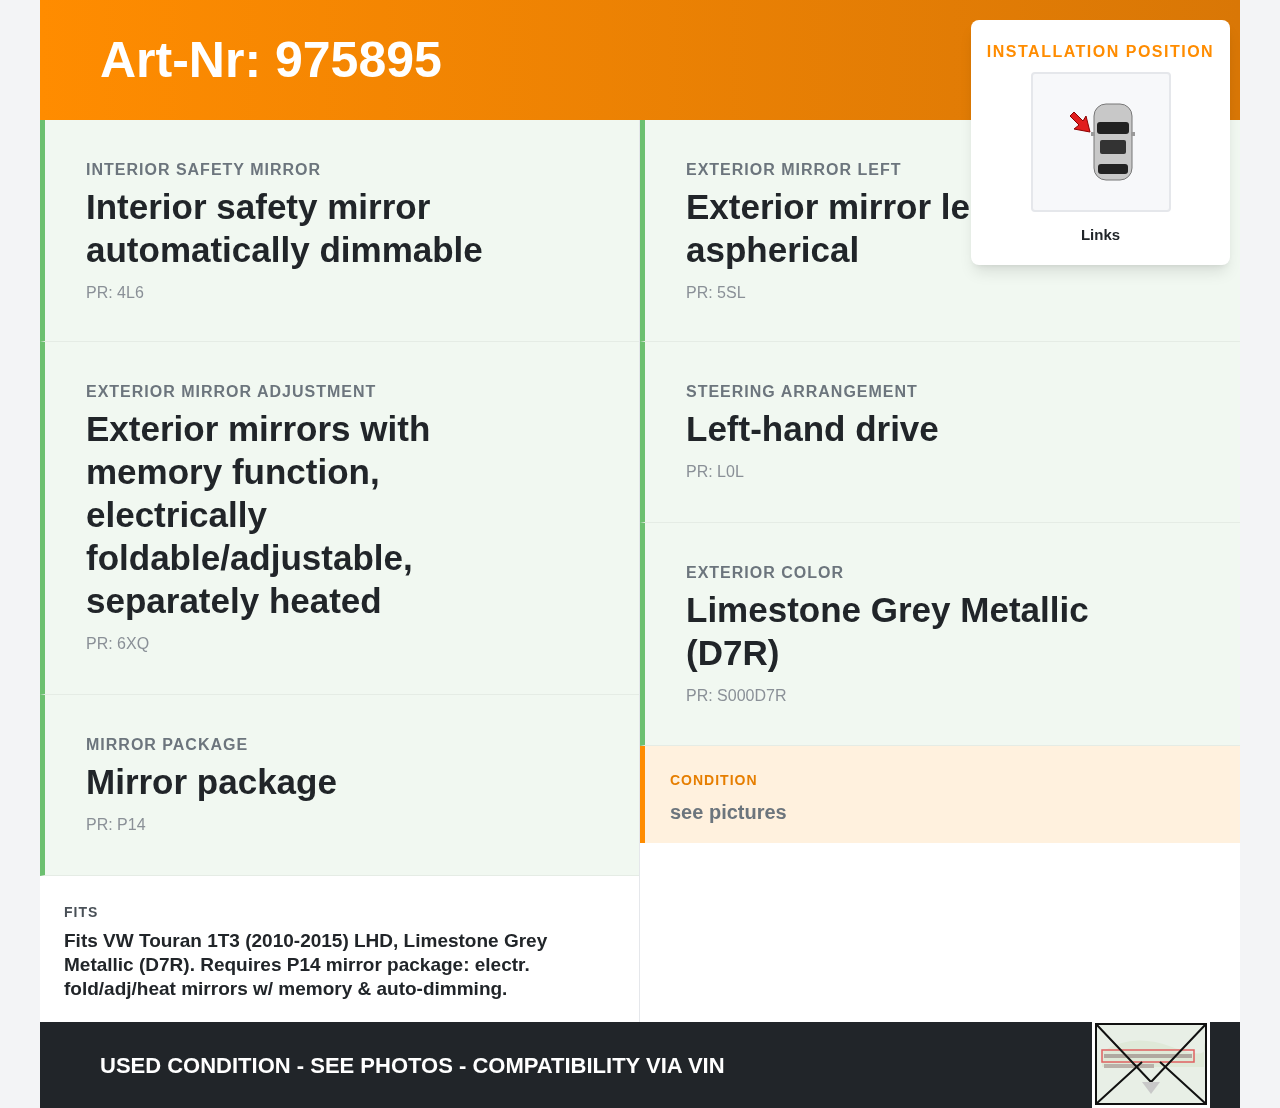  Describe the element at coordinates (828, 228) in the screenshot. I see `option-title: Exterior mirror le aspherical` at that location.